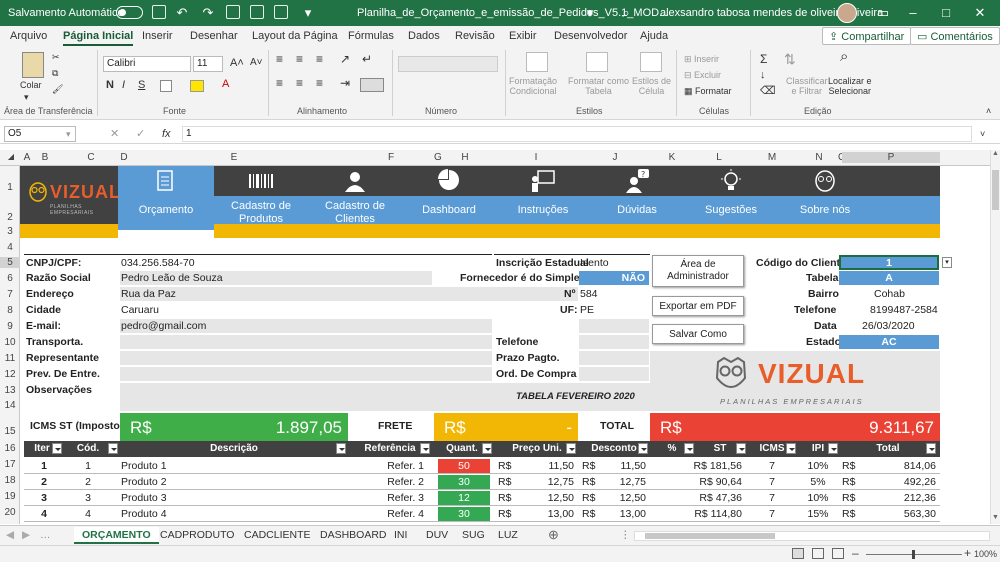 Image resolution: width=1000 pixels, height=562 pixels. What do you see at coordinates (27, 157) in the screenshot?
I see `col-header: A` at bounding box center [27, 157].